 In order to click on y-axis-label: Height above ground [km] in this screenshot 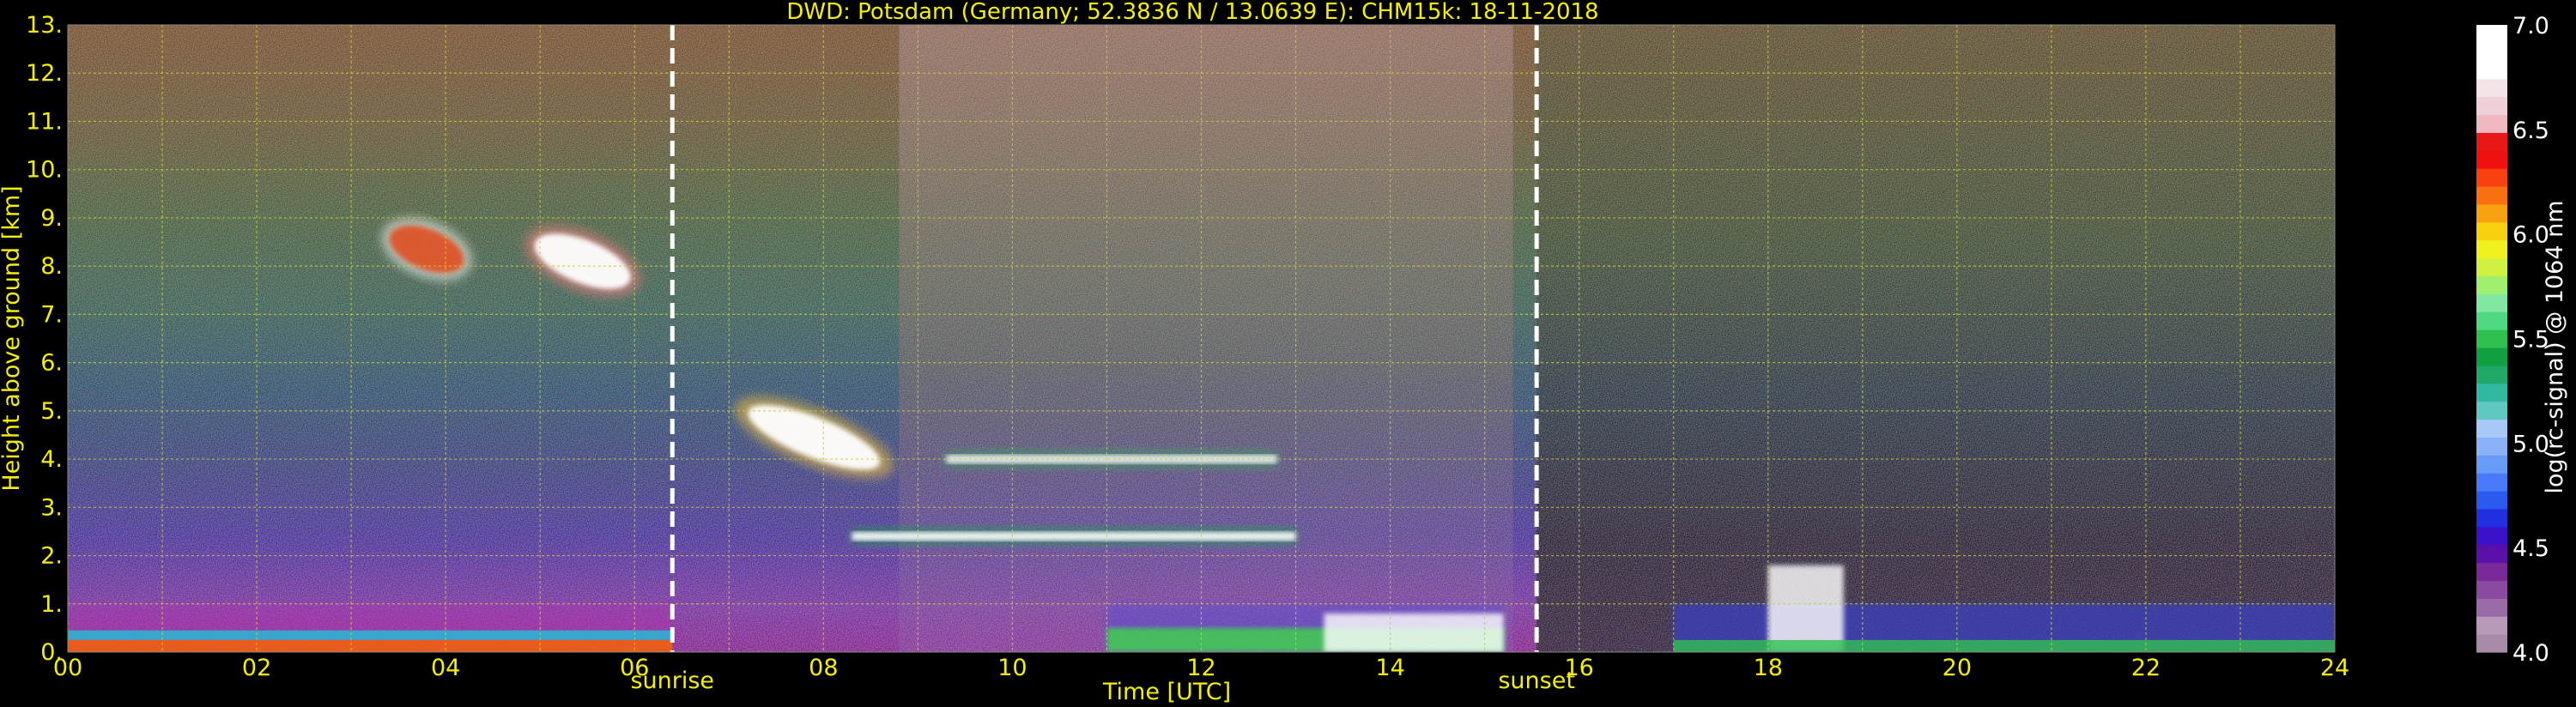, I will do `click(12, 338)`.